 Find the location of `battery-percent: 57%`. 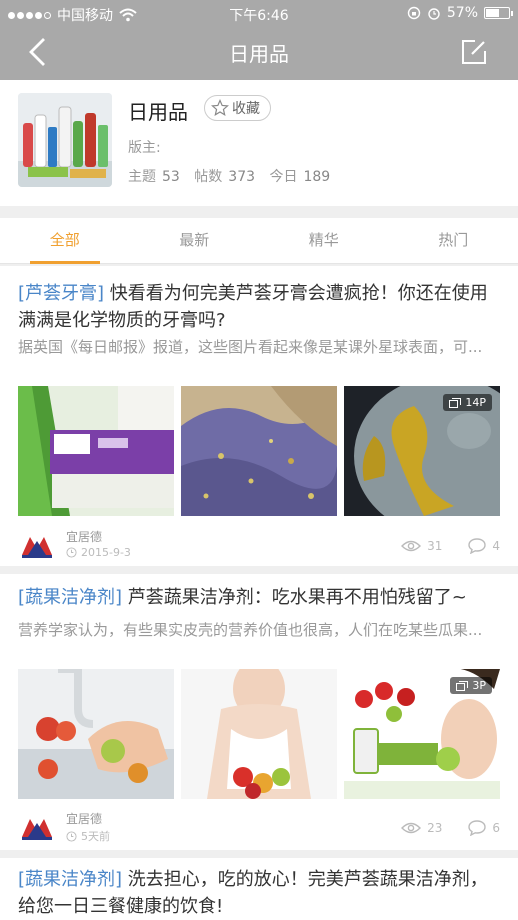

battery-percent: 57% is located at coordinates (462, 13).